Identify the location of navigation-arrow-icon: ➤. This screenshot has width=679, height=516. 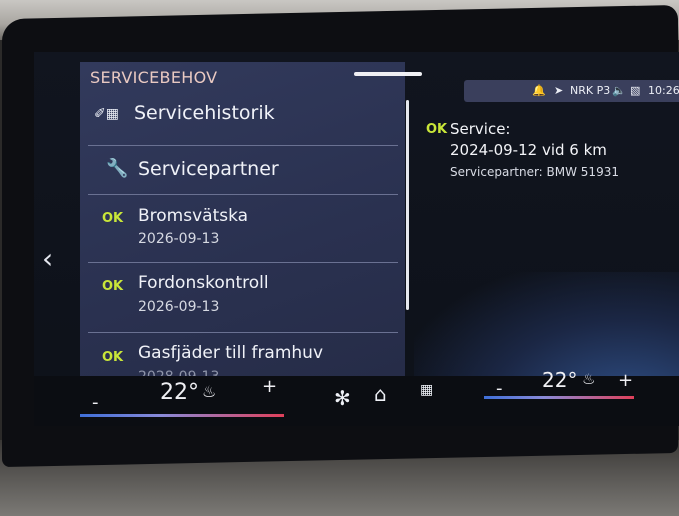
(559, 90).